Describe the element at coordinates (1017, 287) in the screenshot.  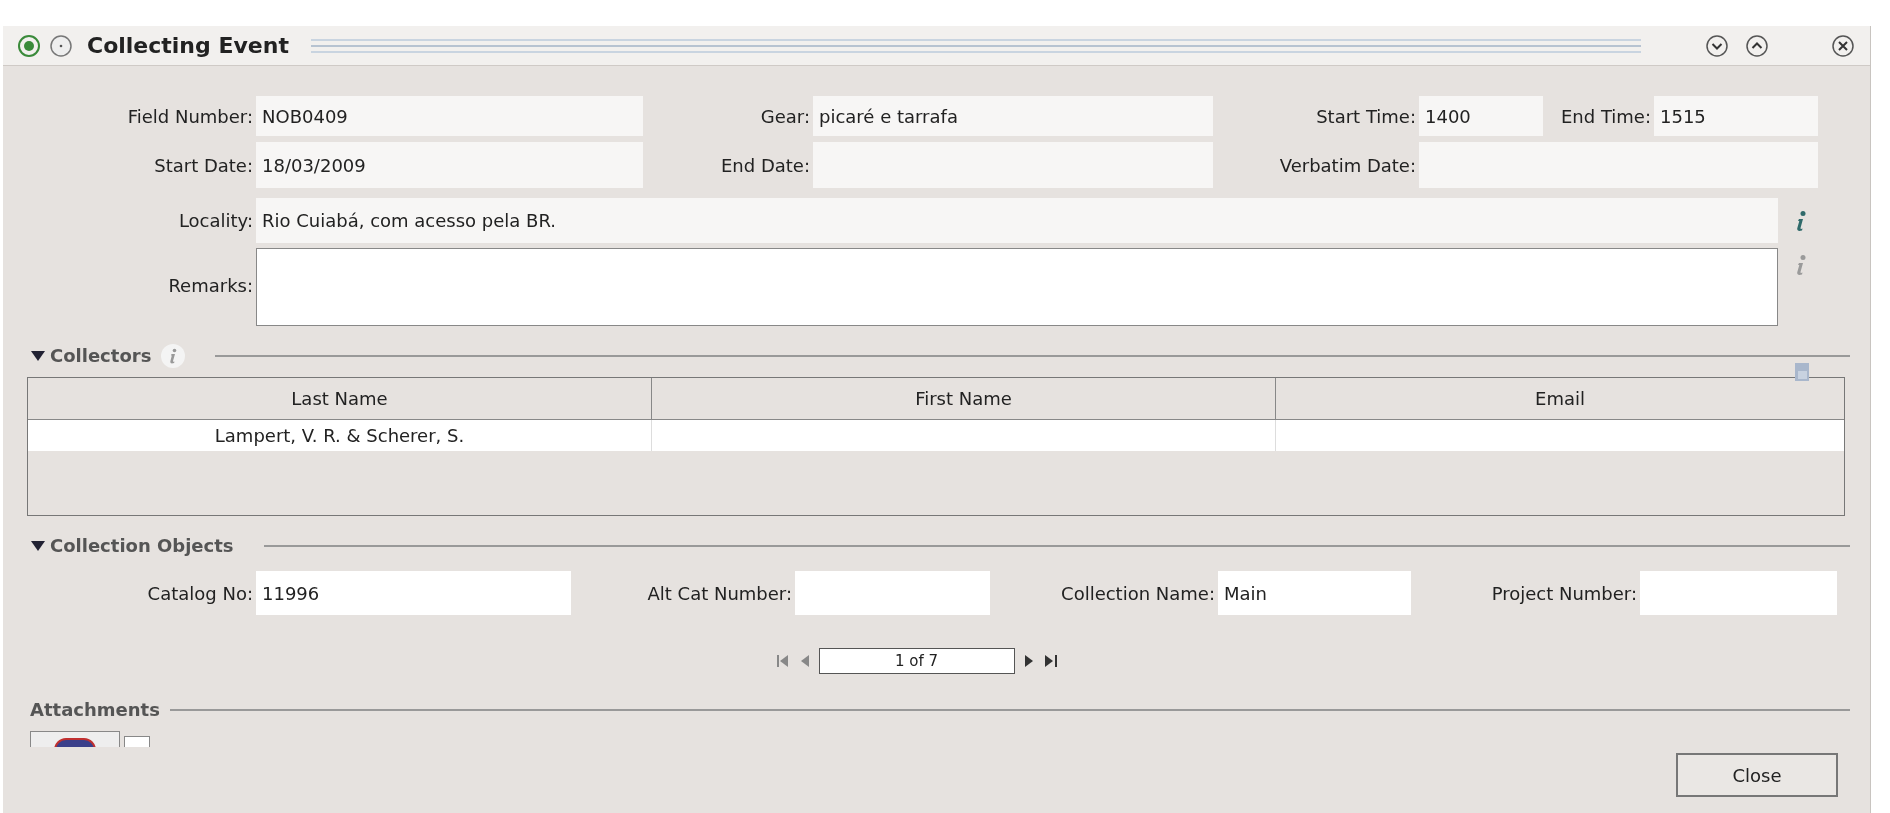
I see `text-area` at that location.